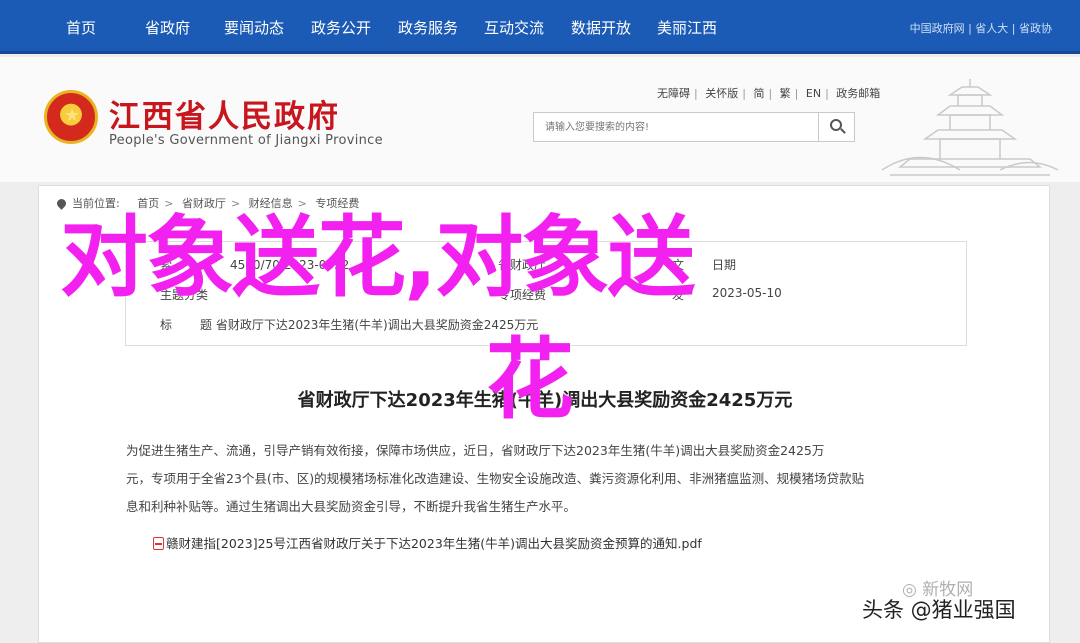 The height and width of the screenshot is (643, 1080). Describe the element at coordinates (158, 543) in the screenshot. I see `pdf-icon` at that location.